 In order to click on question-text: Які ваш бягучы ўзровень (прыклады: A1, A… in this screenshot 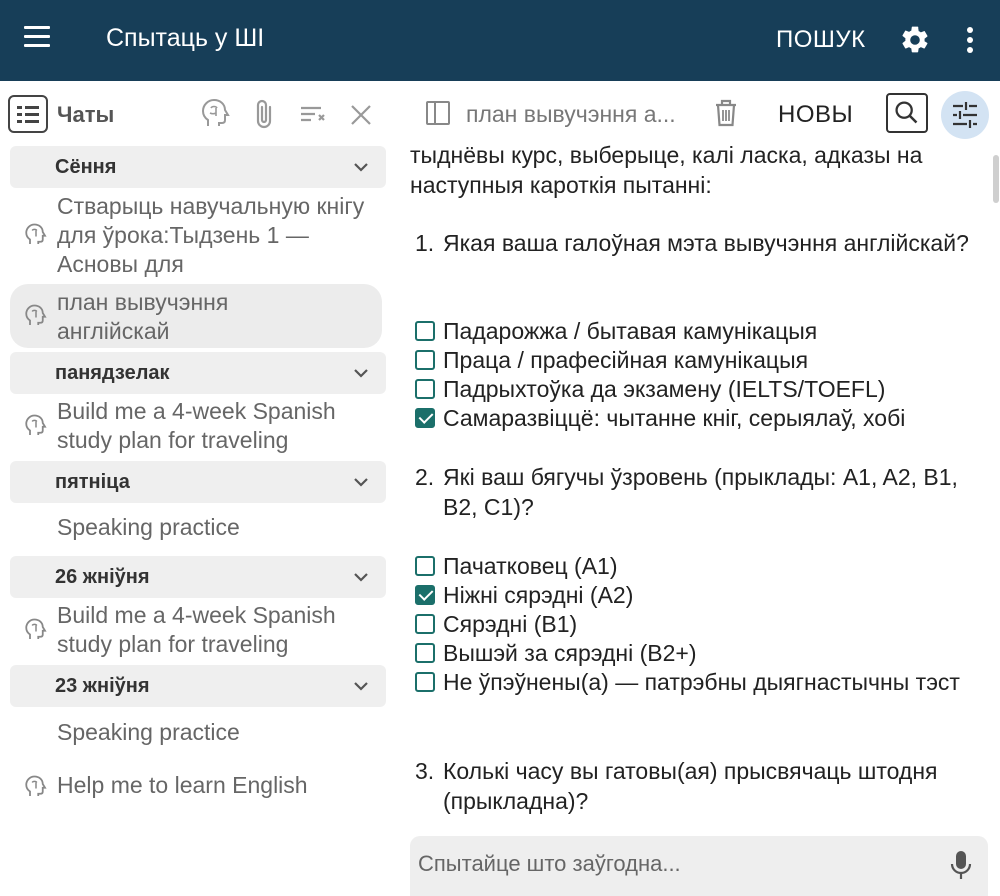, I will do `click(700, 492)`.